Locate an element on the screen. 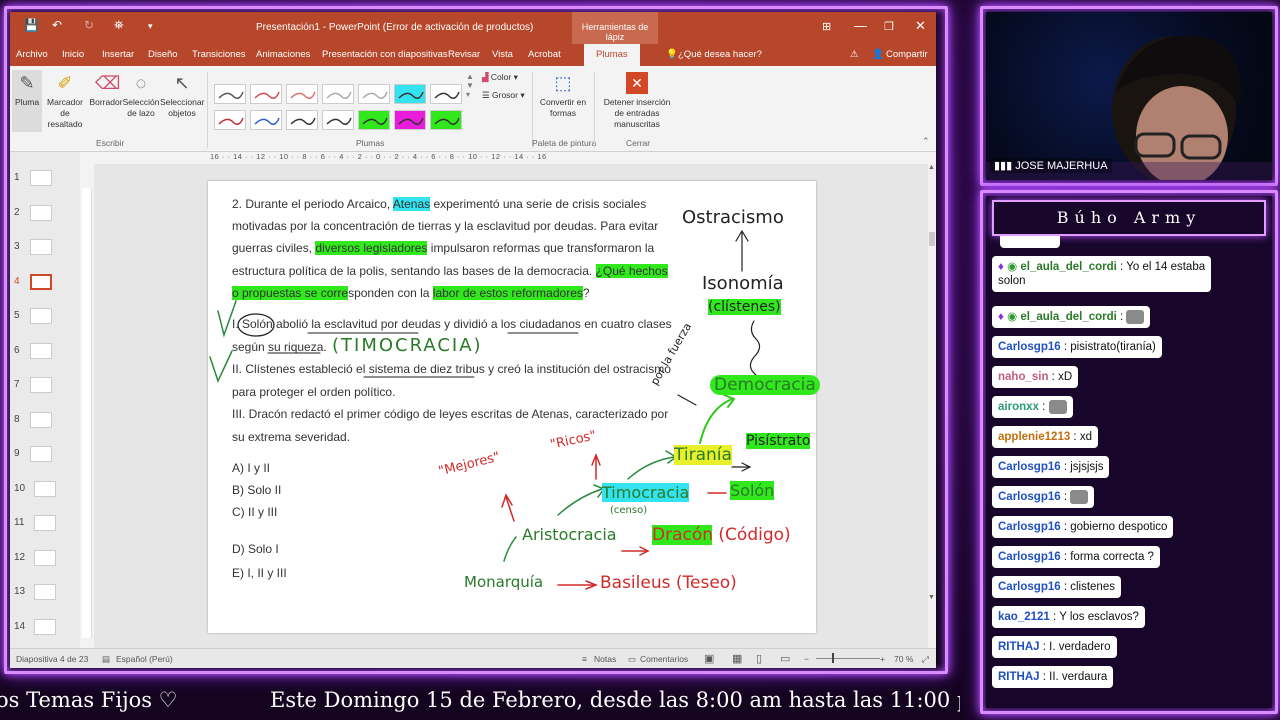  separator is located at coordinates (207, 110).